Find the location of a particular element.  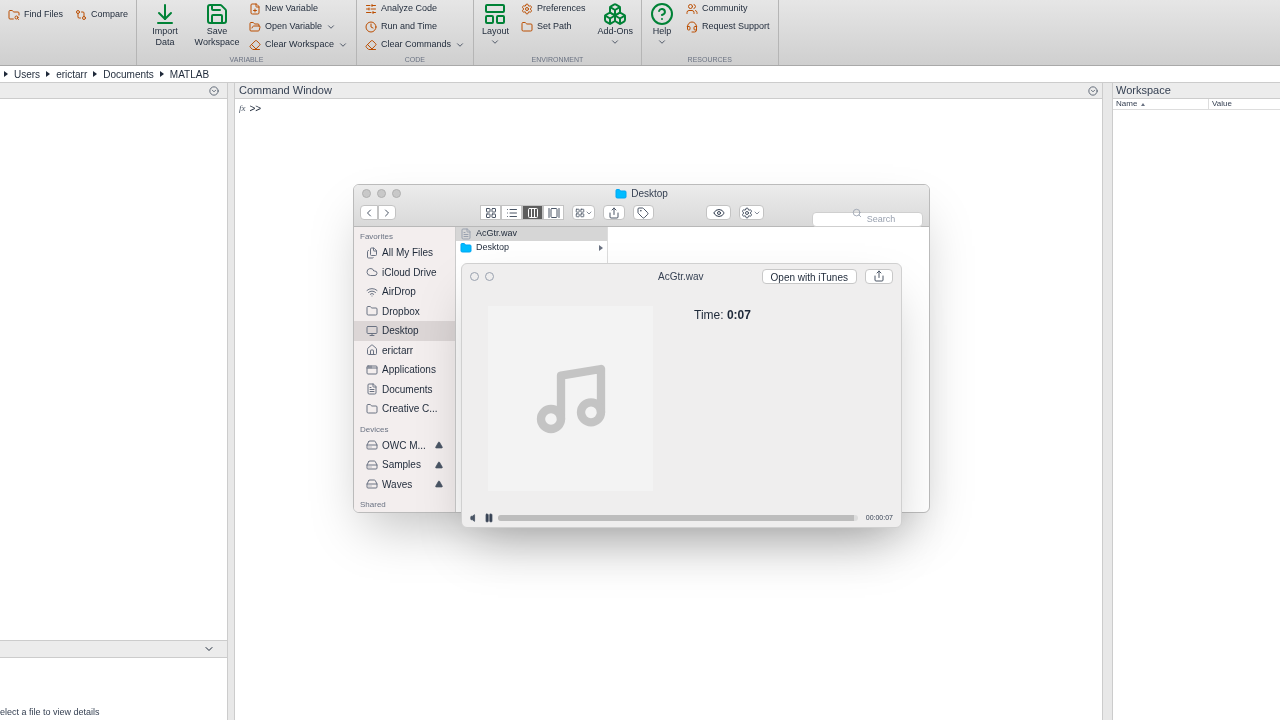

toolstrip-button: Community is located at coordinates (728, 9).